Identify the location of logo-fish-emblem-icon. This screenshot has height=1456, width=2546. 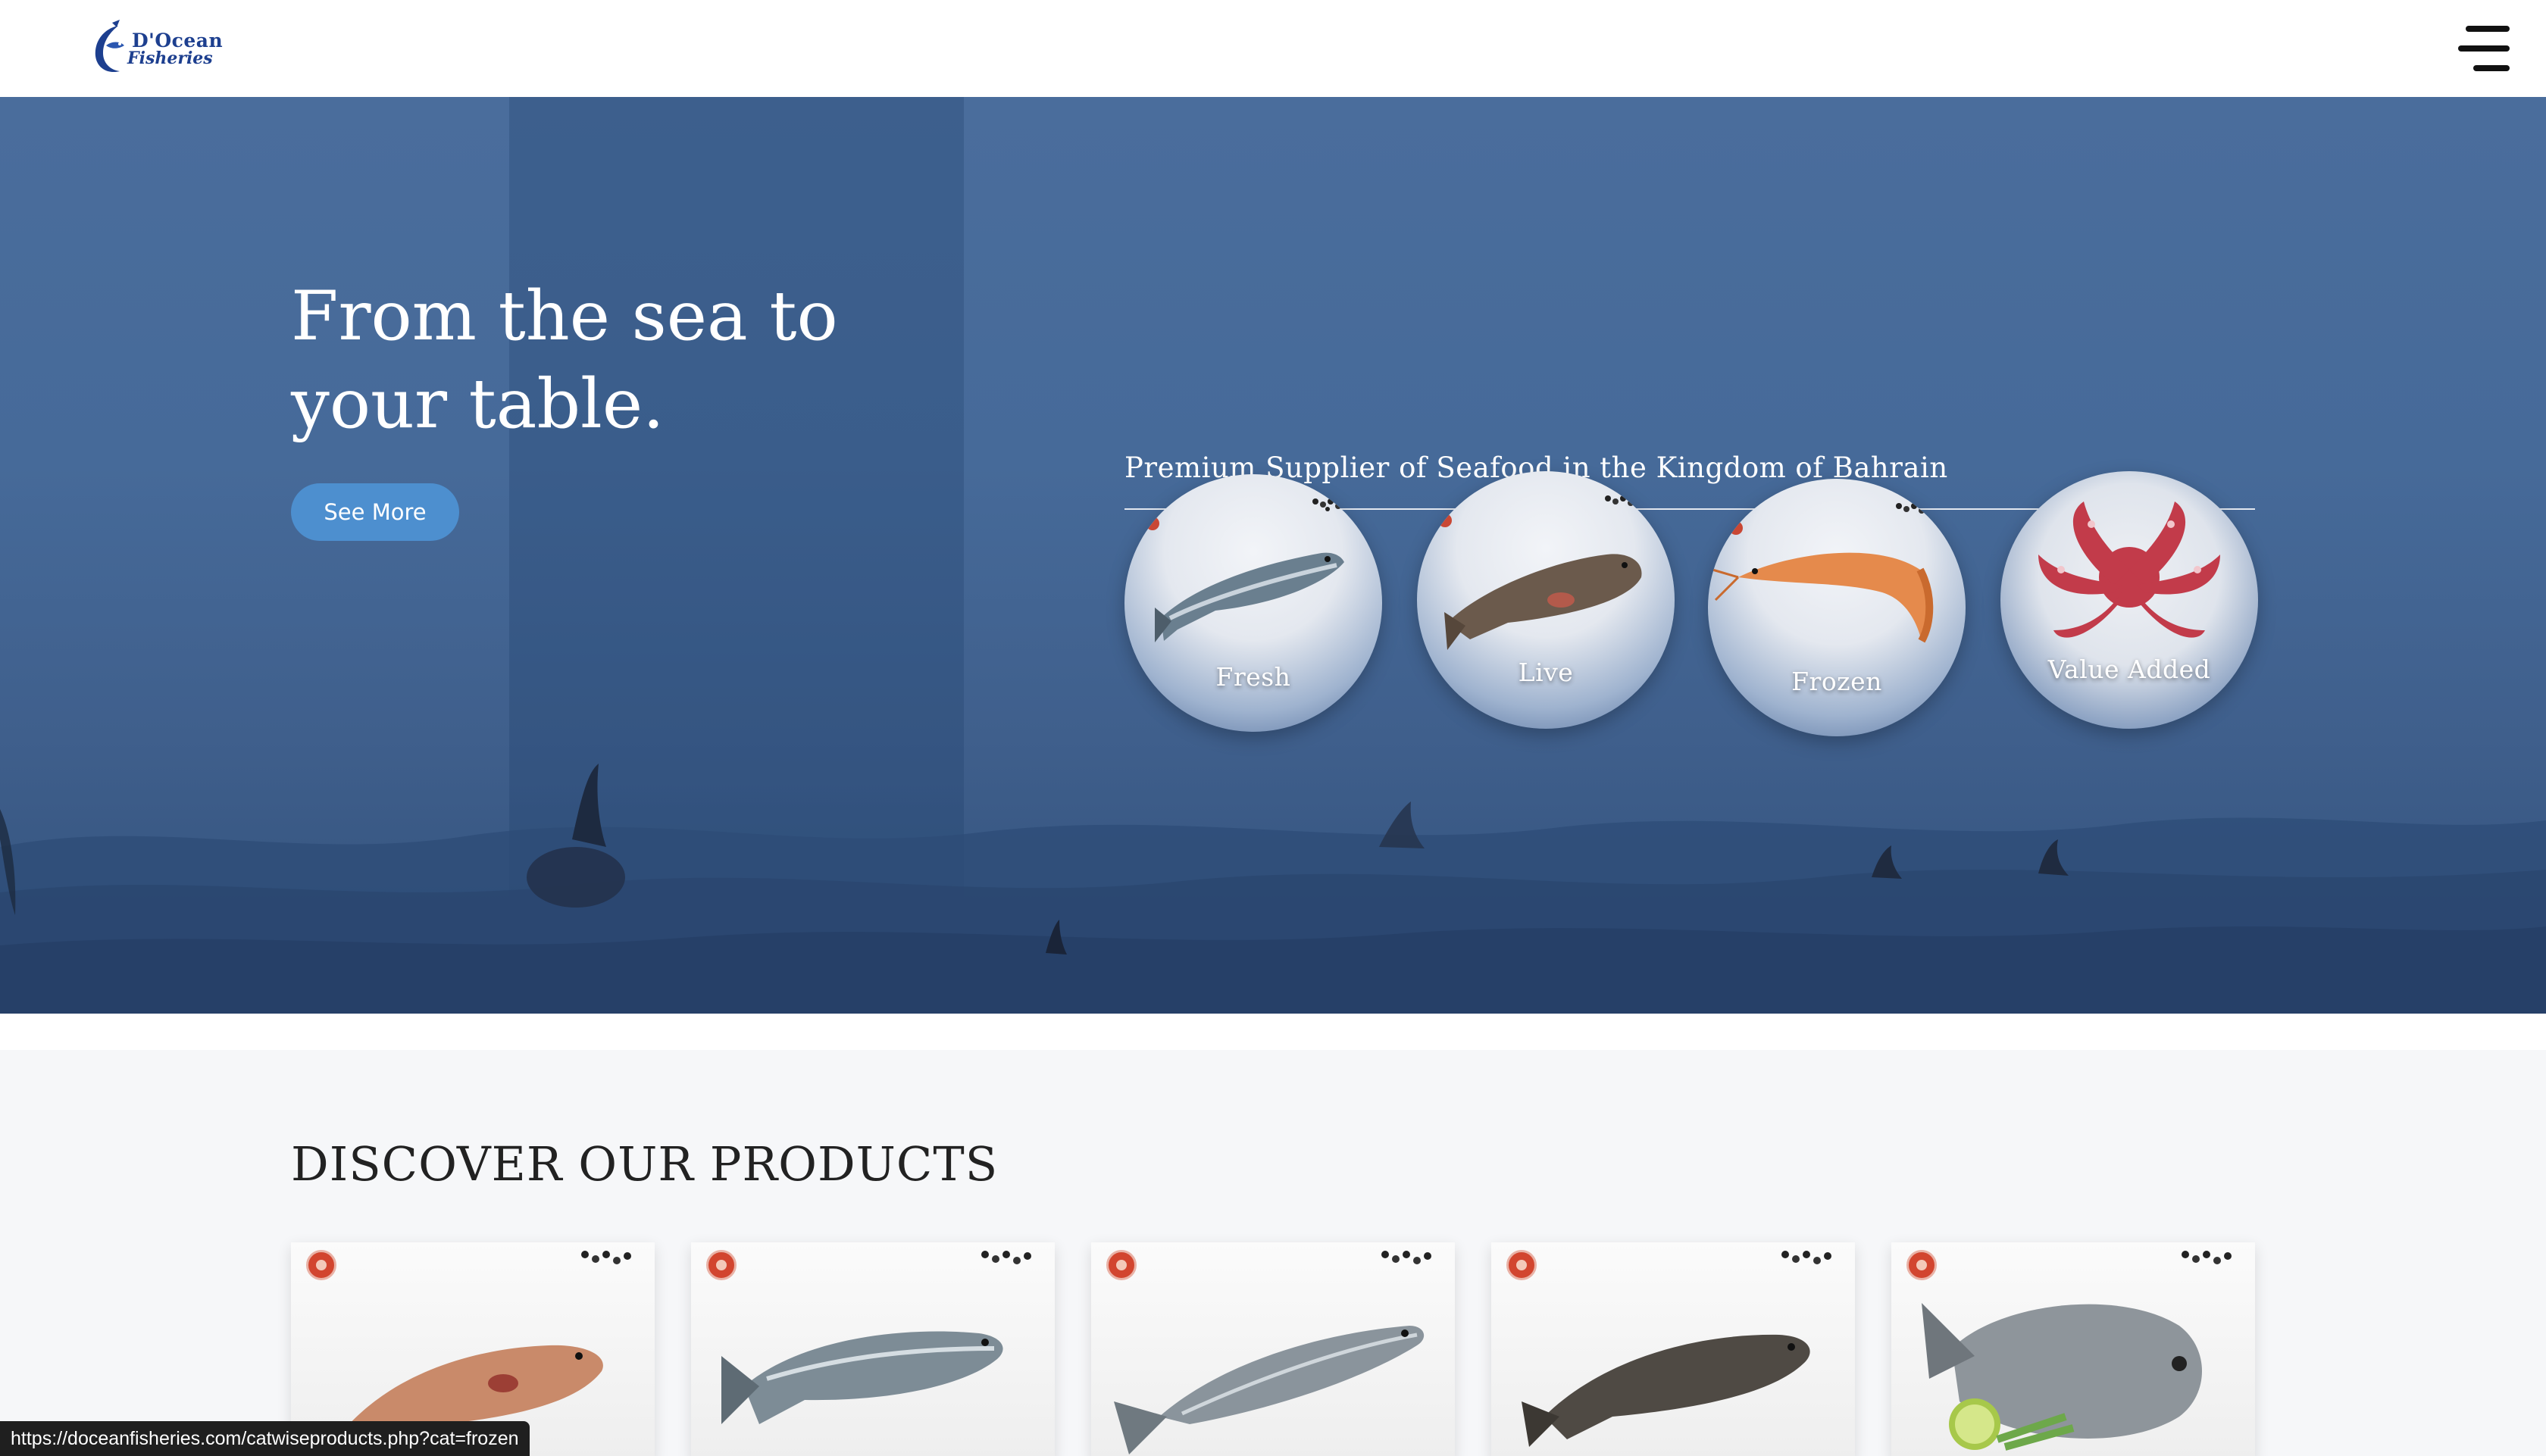
(109, 46).